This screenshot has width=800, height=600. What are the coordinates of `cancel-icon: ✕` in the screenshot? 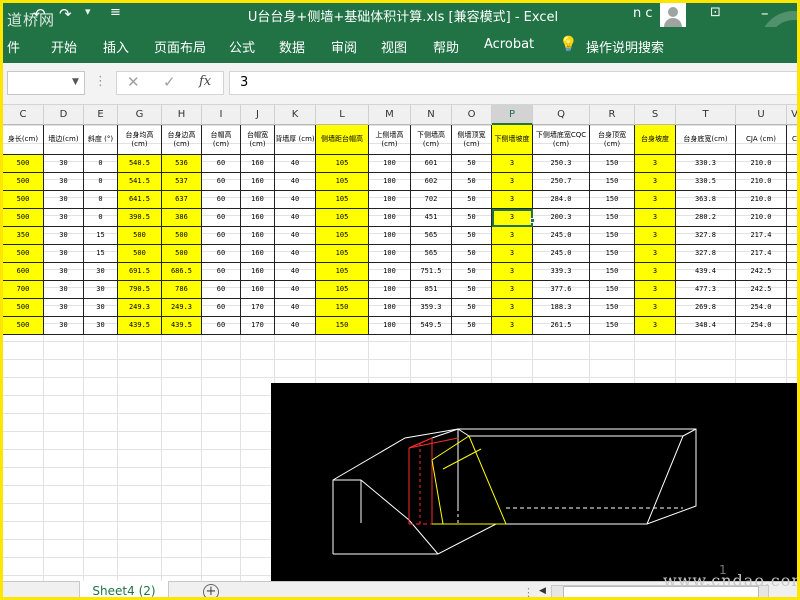 It's located at (133, 82).